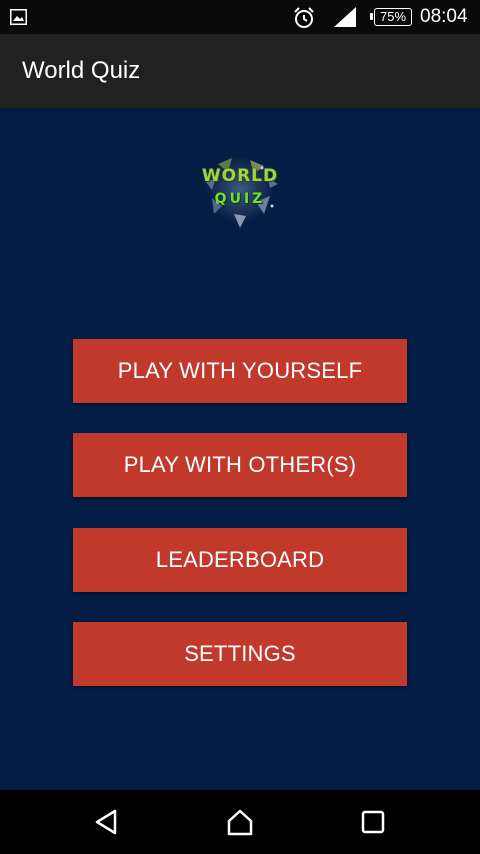 This screenshot has height=854, width=480. I want to click on play-with-yourself-button: PLAY WITH YOURSELF, so click(240, 371).